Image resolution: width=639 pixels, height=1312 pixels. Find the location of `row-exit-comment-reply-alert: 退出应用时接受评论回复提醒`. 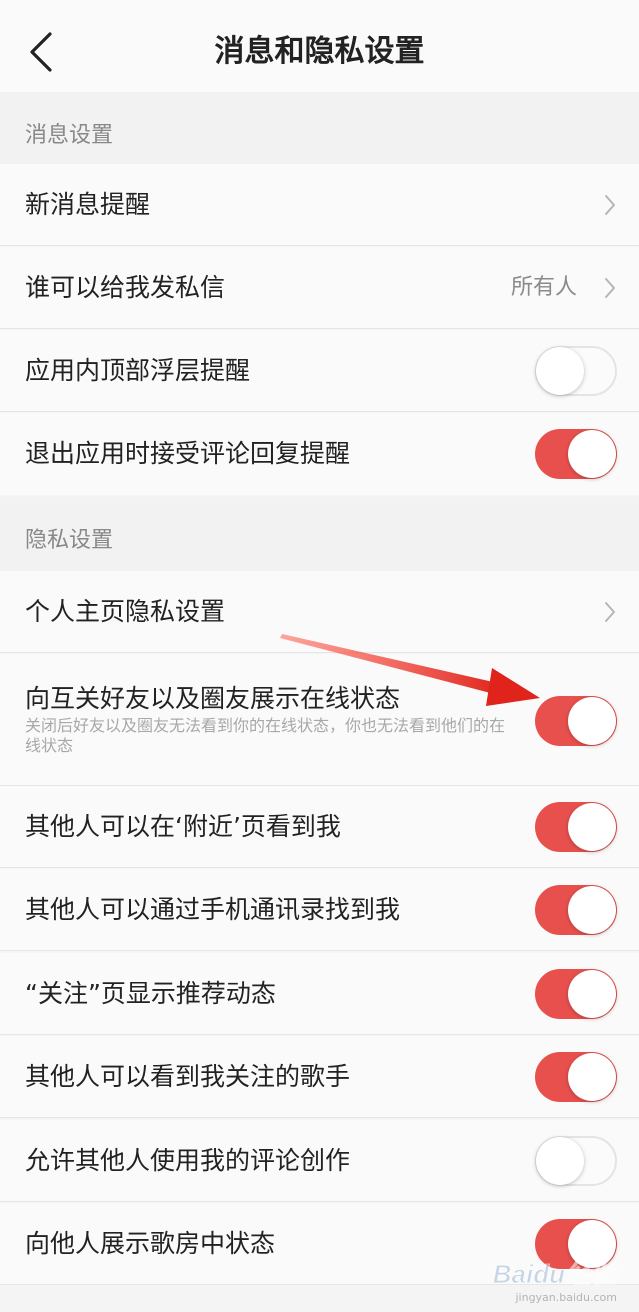

row-exit-comment-reply-alert: 退出应用时接受评论回复提醒 is located at coordinates (319, 454).